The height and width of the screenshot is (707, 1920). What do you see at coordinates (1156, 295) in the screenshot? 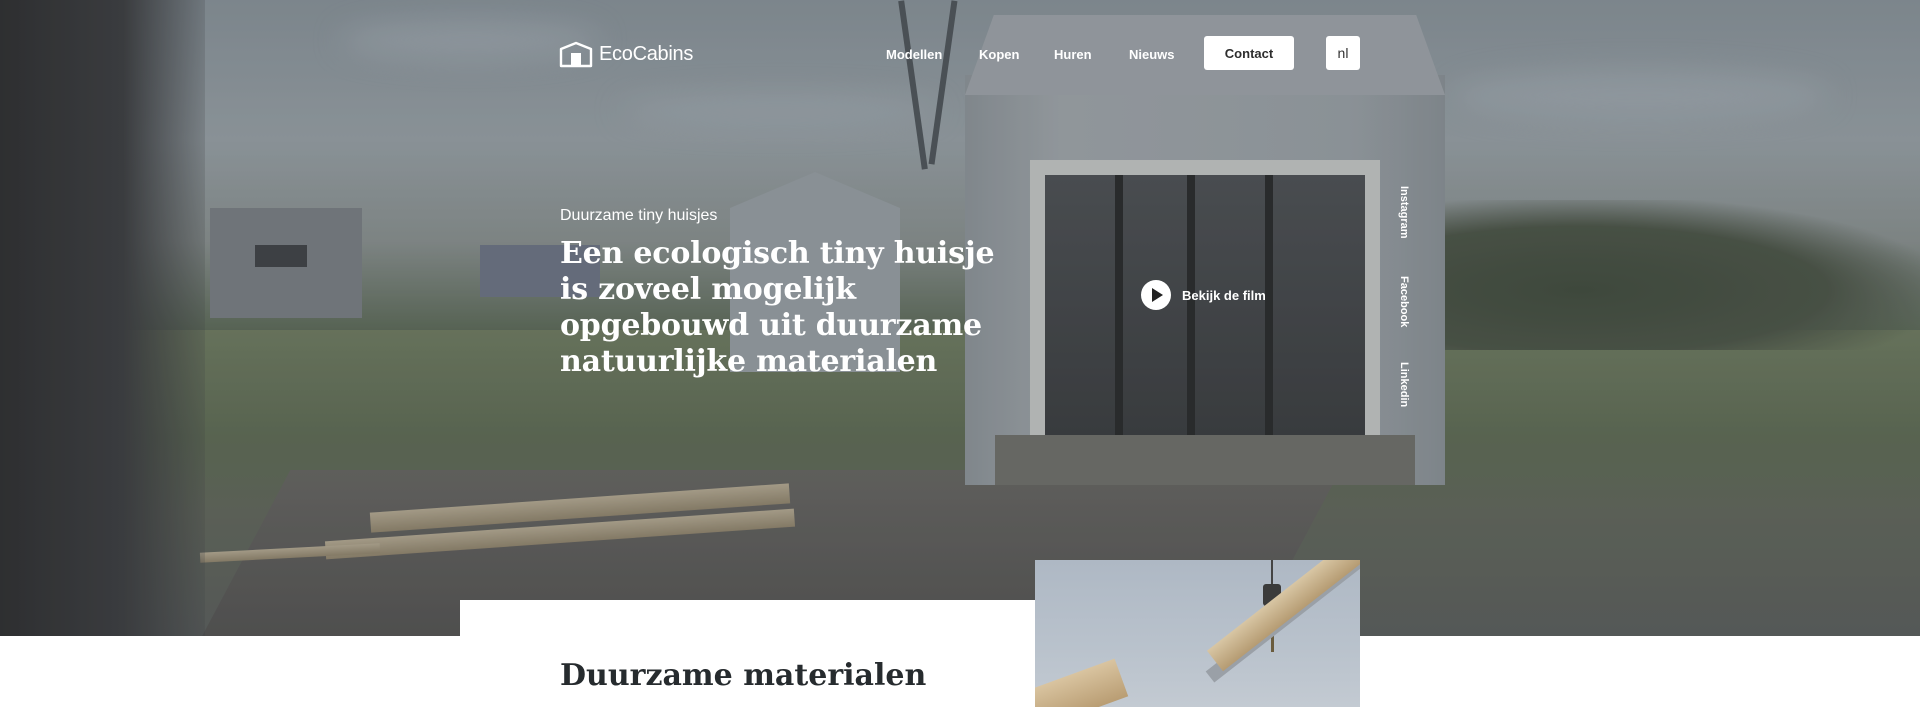
I see `play-icon` at bounding box center [1156, 295].